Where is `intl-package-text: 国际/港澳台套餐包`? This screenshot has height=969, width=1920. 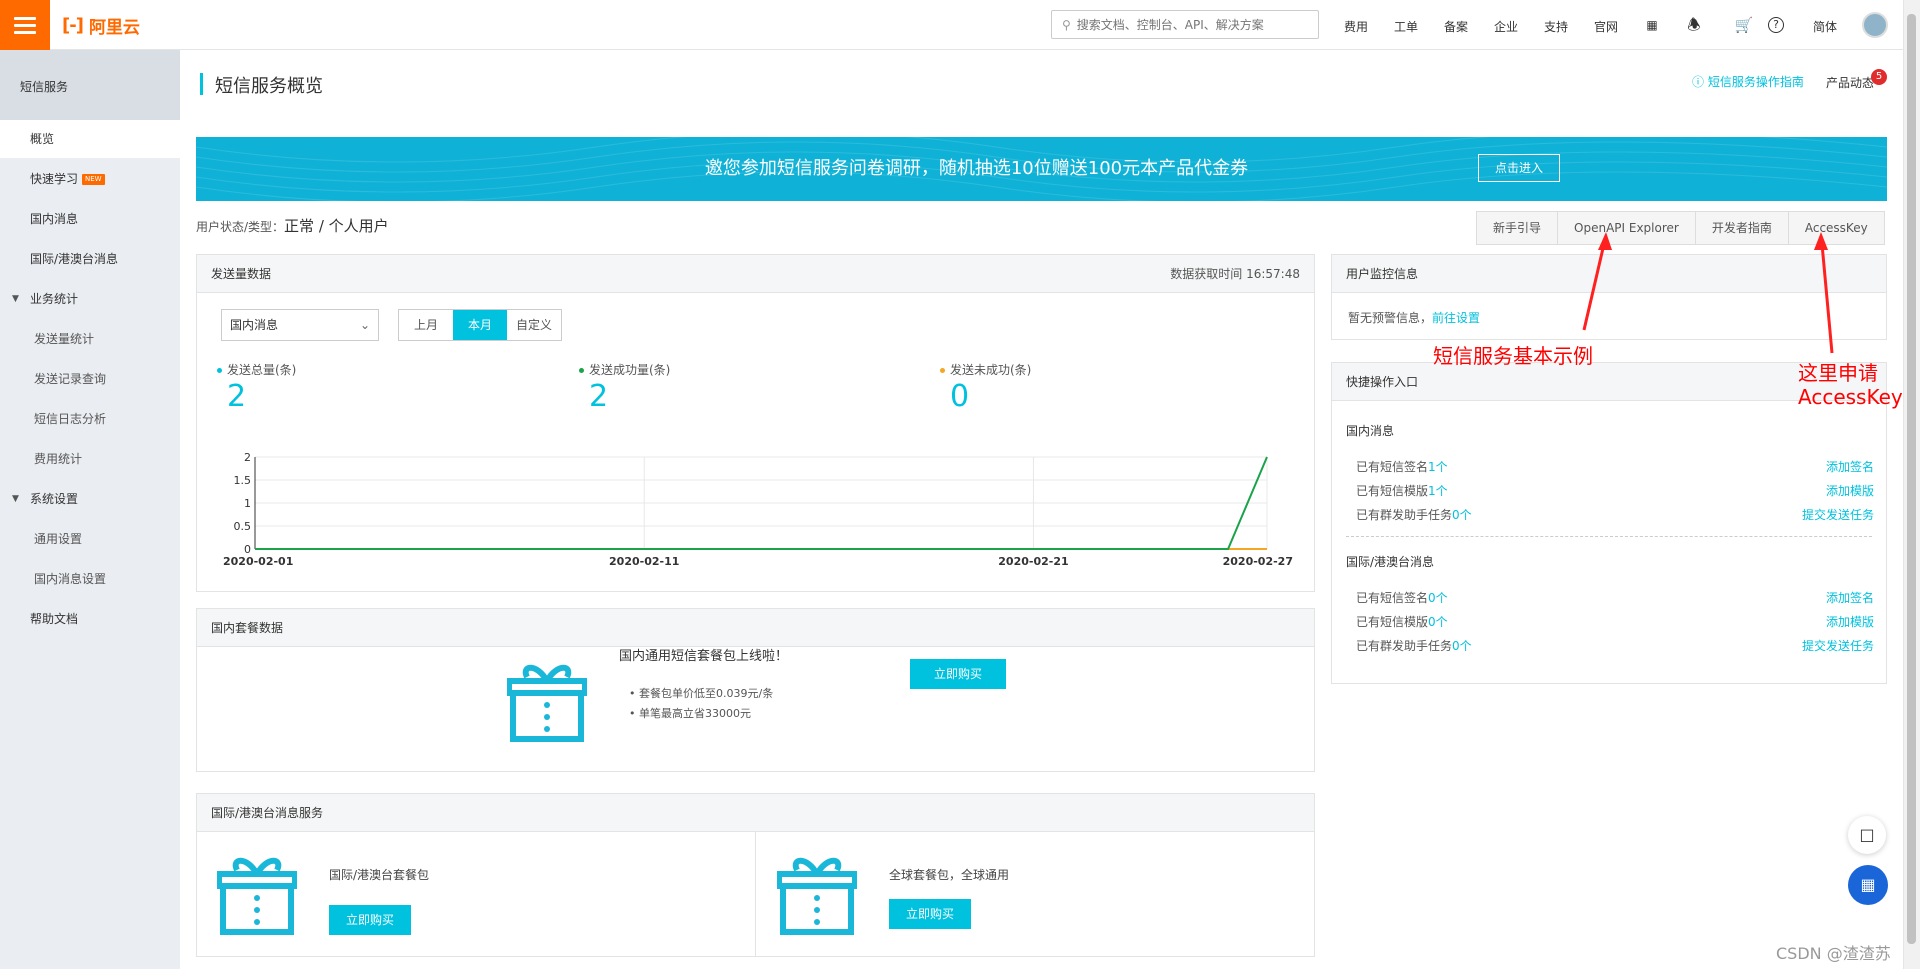
intl-package-text: 国际/港澳台套餐包 is located at coordinates (379, 875).